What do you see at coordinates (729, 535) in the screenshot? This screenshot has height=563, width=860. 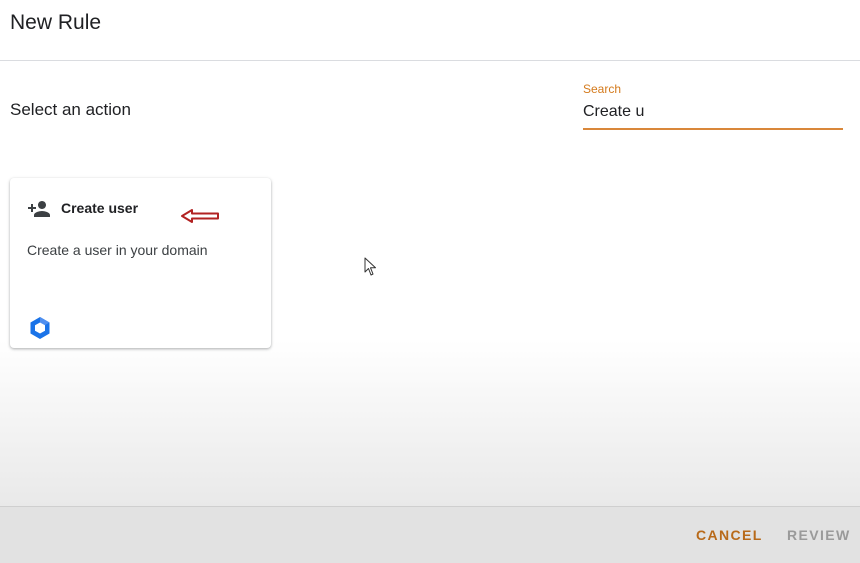 I see `cancel-button: CANCEL` at bounding box center [729, 535].